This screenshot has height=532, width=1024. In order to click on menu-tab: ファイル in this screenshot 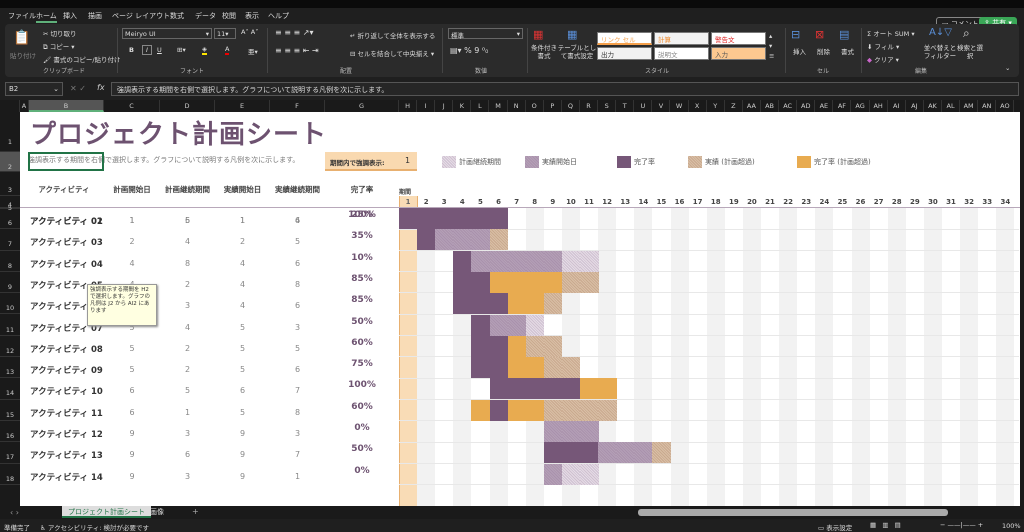, I will do `click(22, 16)`.